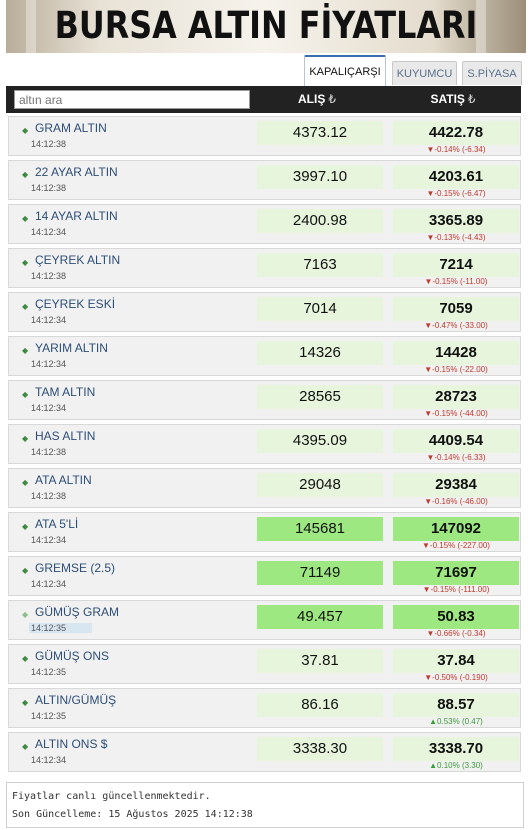  I want to click on instrument-name: ALTIN ONS $, so click(71, 744).